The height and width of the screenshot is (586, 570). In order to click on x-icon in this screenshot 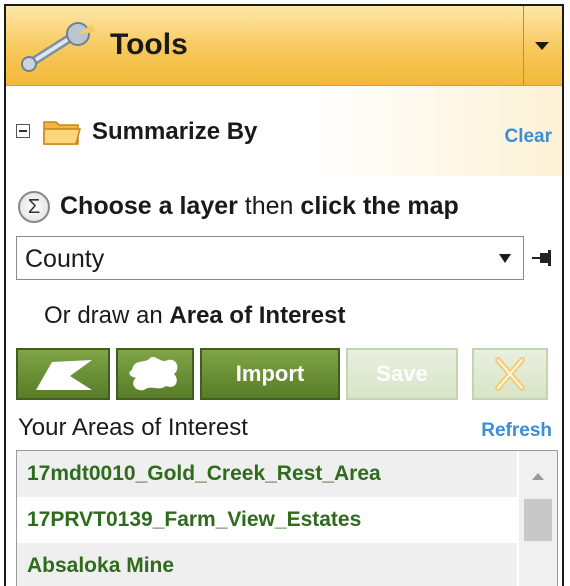, I will do `click(510, 374)`.